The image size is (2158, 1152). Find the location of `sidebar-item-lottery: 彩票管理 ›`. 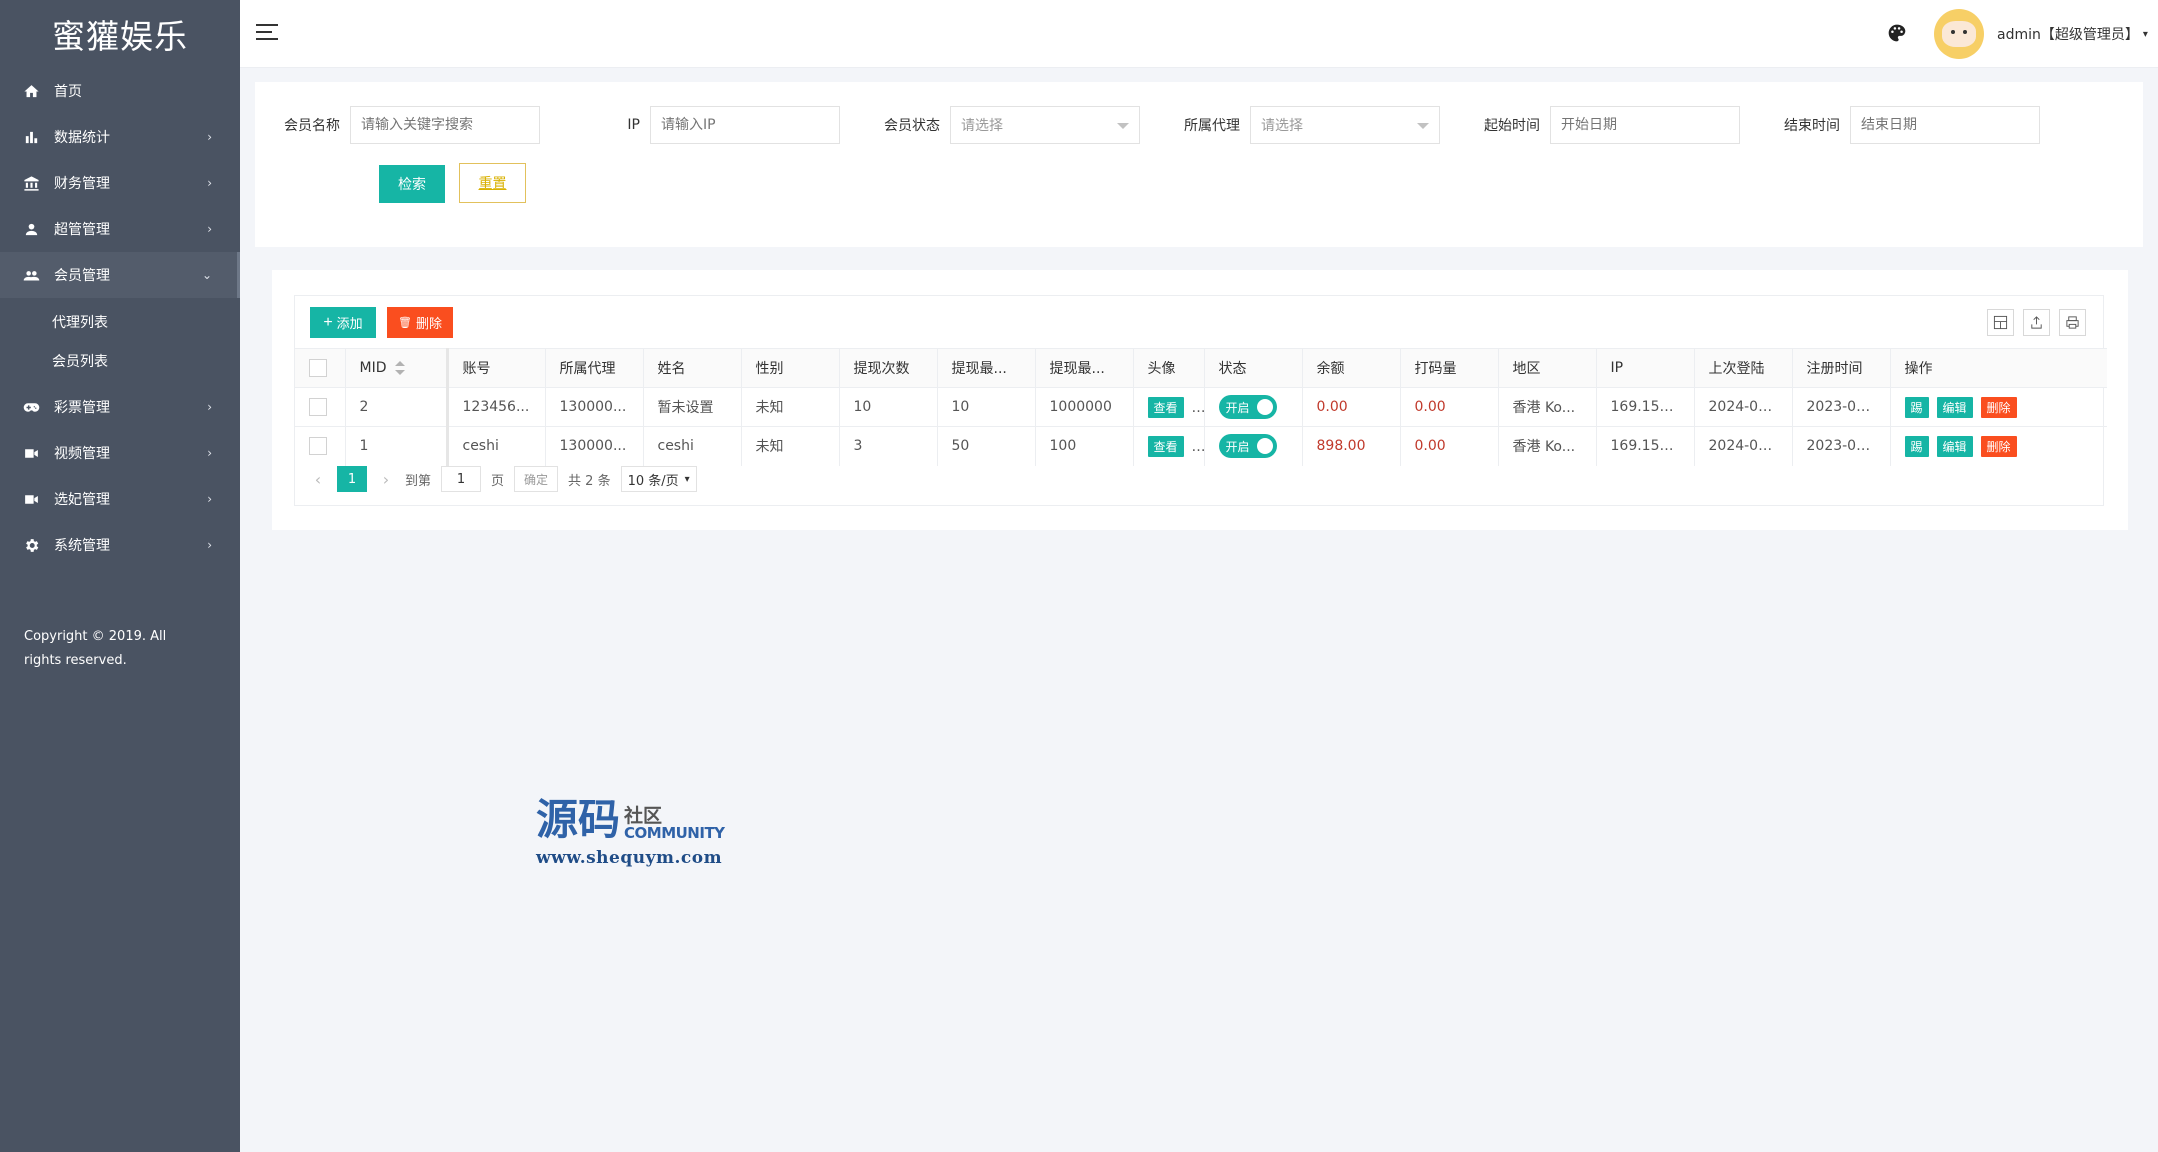

sidebar-item-lottery: 彩票管理 › is located at coordinates (120, 407).